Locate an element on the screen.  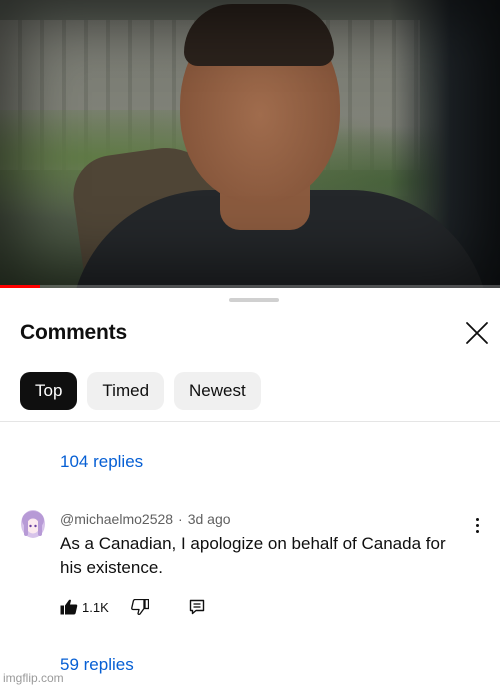
comment-author: @michaelmo2528 is located at coordinates (116, 519).